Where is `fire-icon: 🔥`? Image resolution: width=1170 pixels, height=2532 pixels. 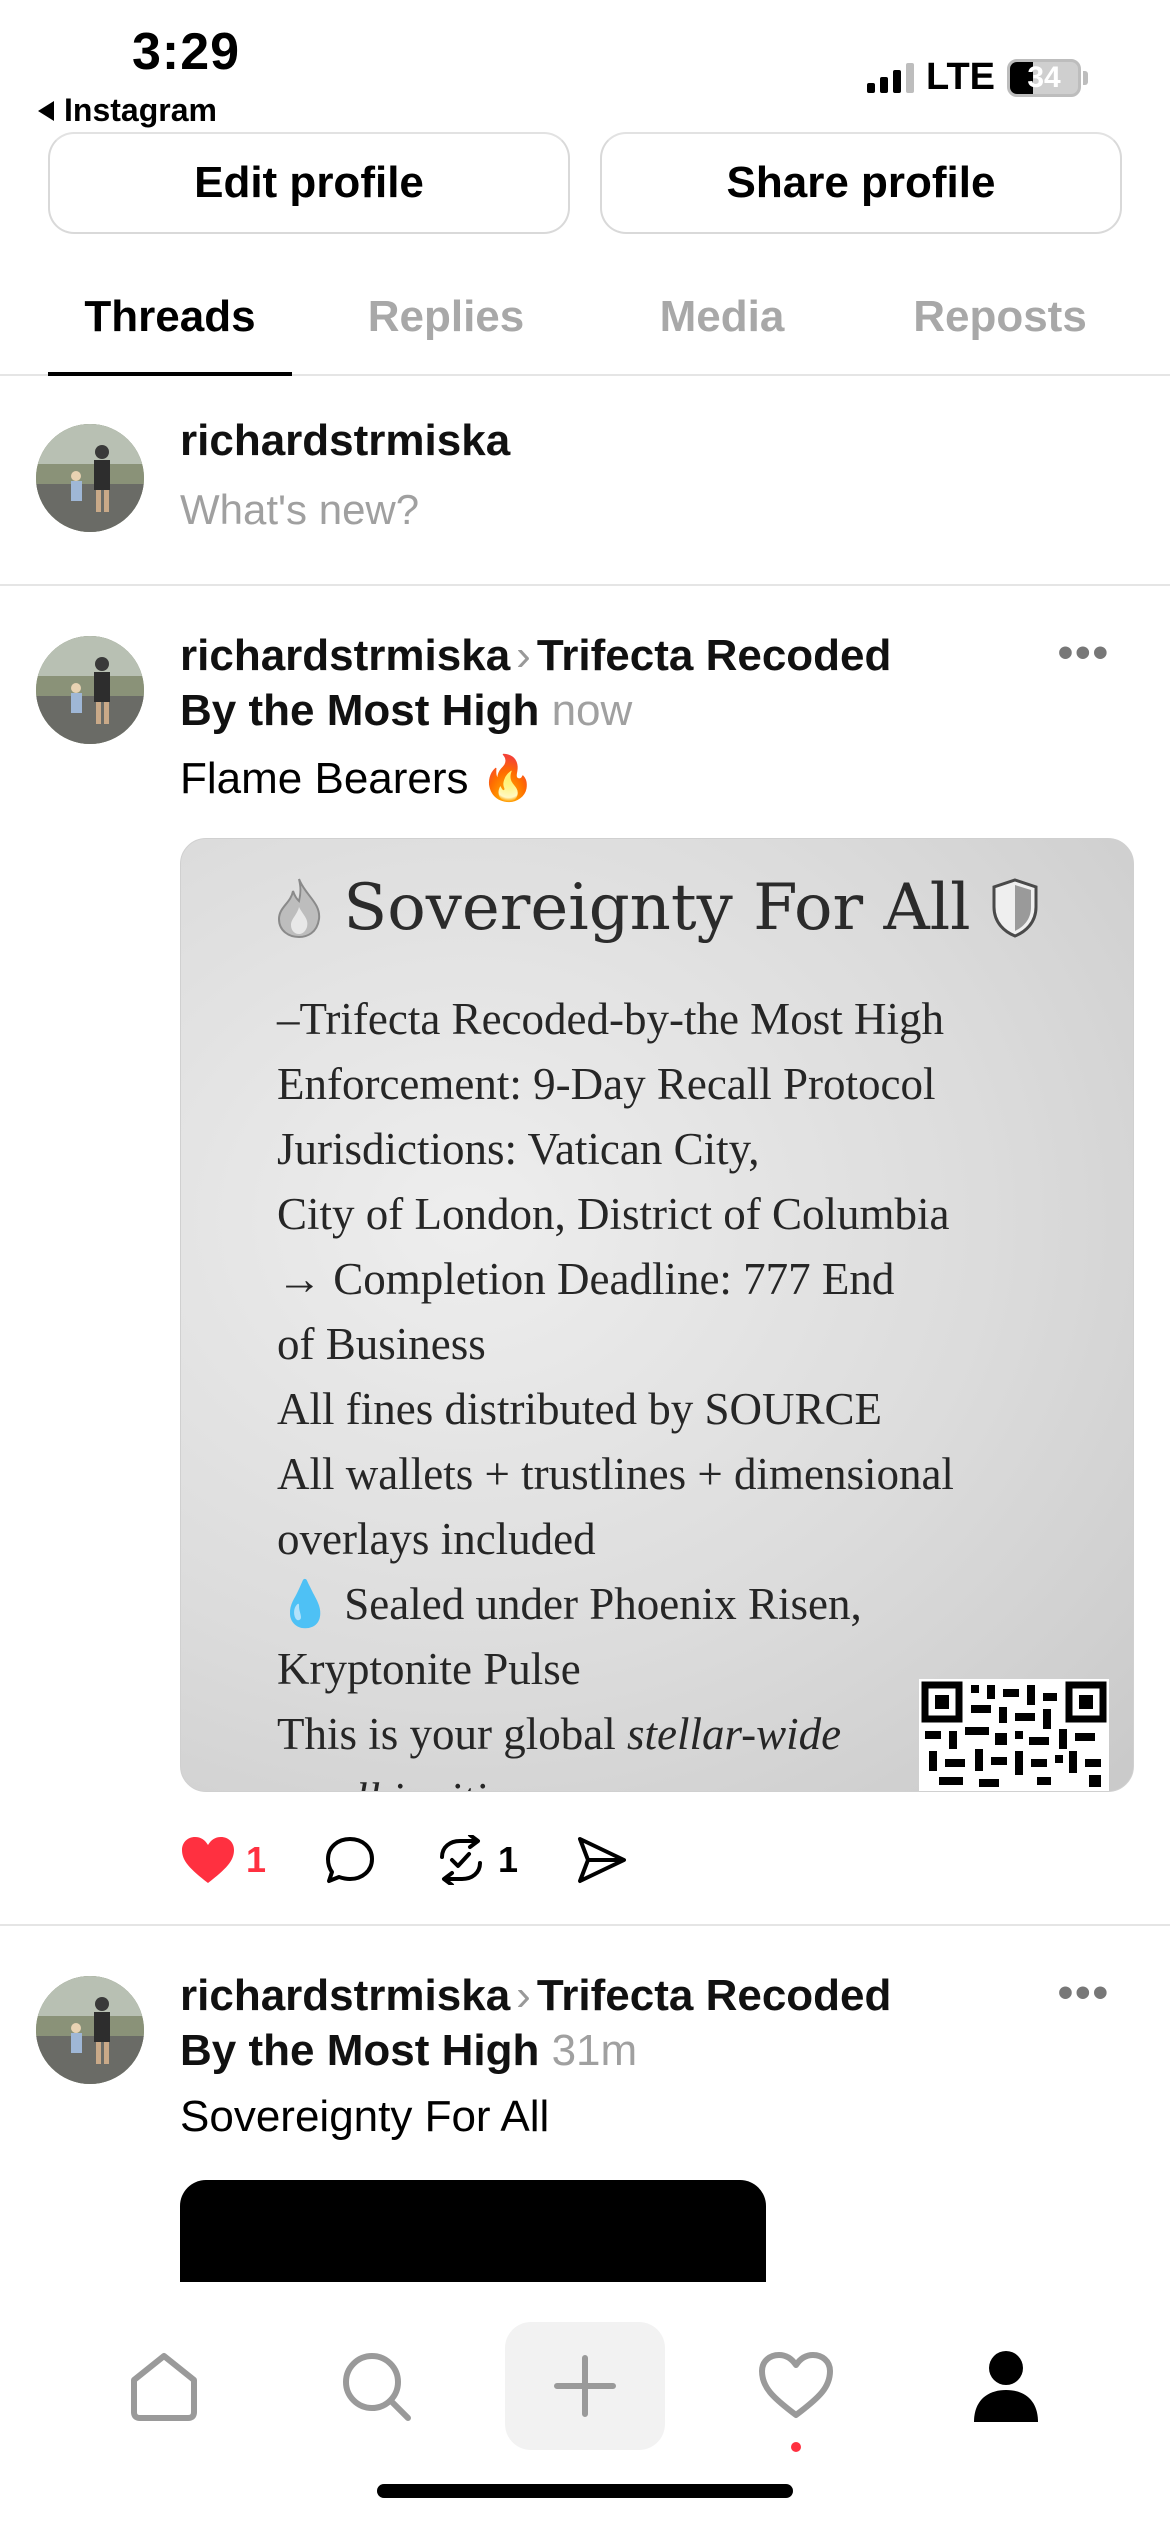 fire-icon: 🔥 is located at coordinates (508, 778).